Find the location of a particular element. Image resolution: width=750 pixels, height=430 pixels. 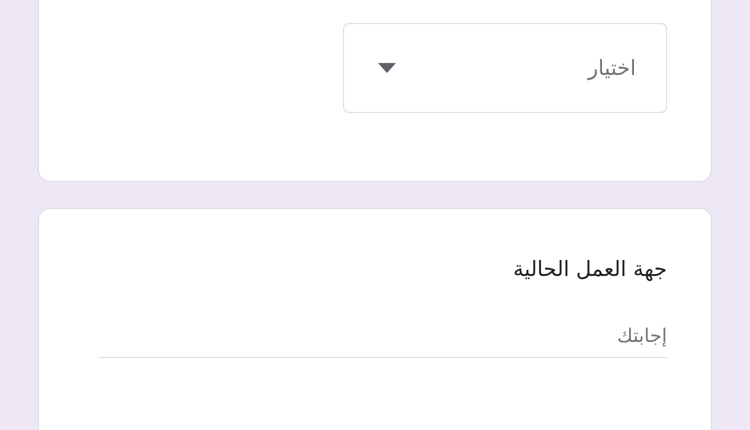

caret-icon is located at coordinates (387, 68).